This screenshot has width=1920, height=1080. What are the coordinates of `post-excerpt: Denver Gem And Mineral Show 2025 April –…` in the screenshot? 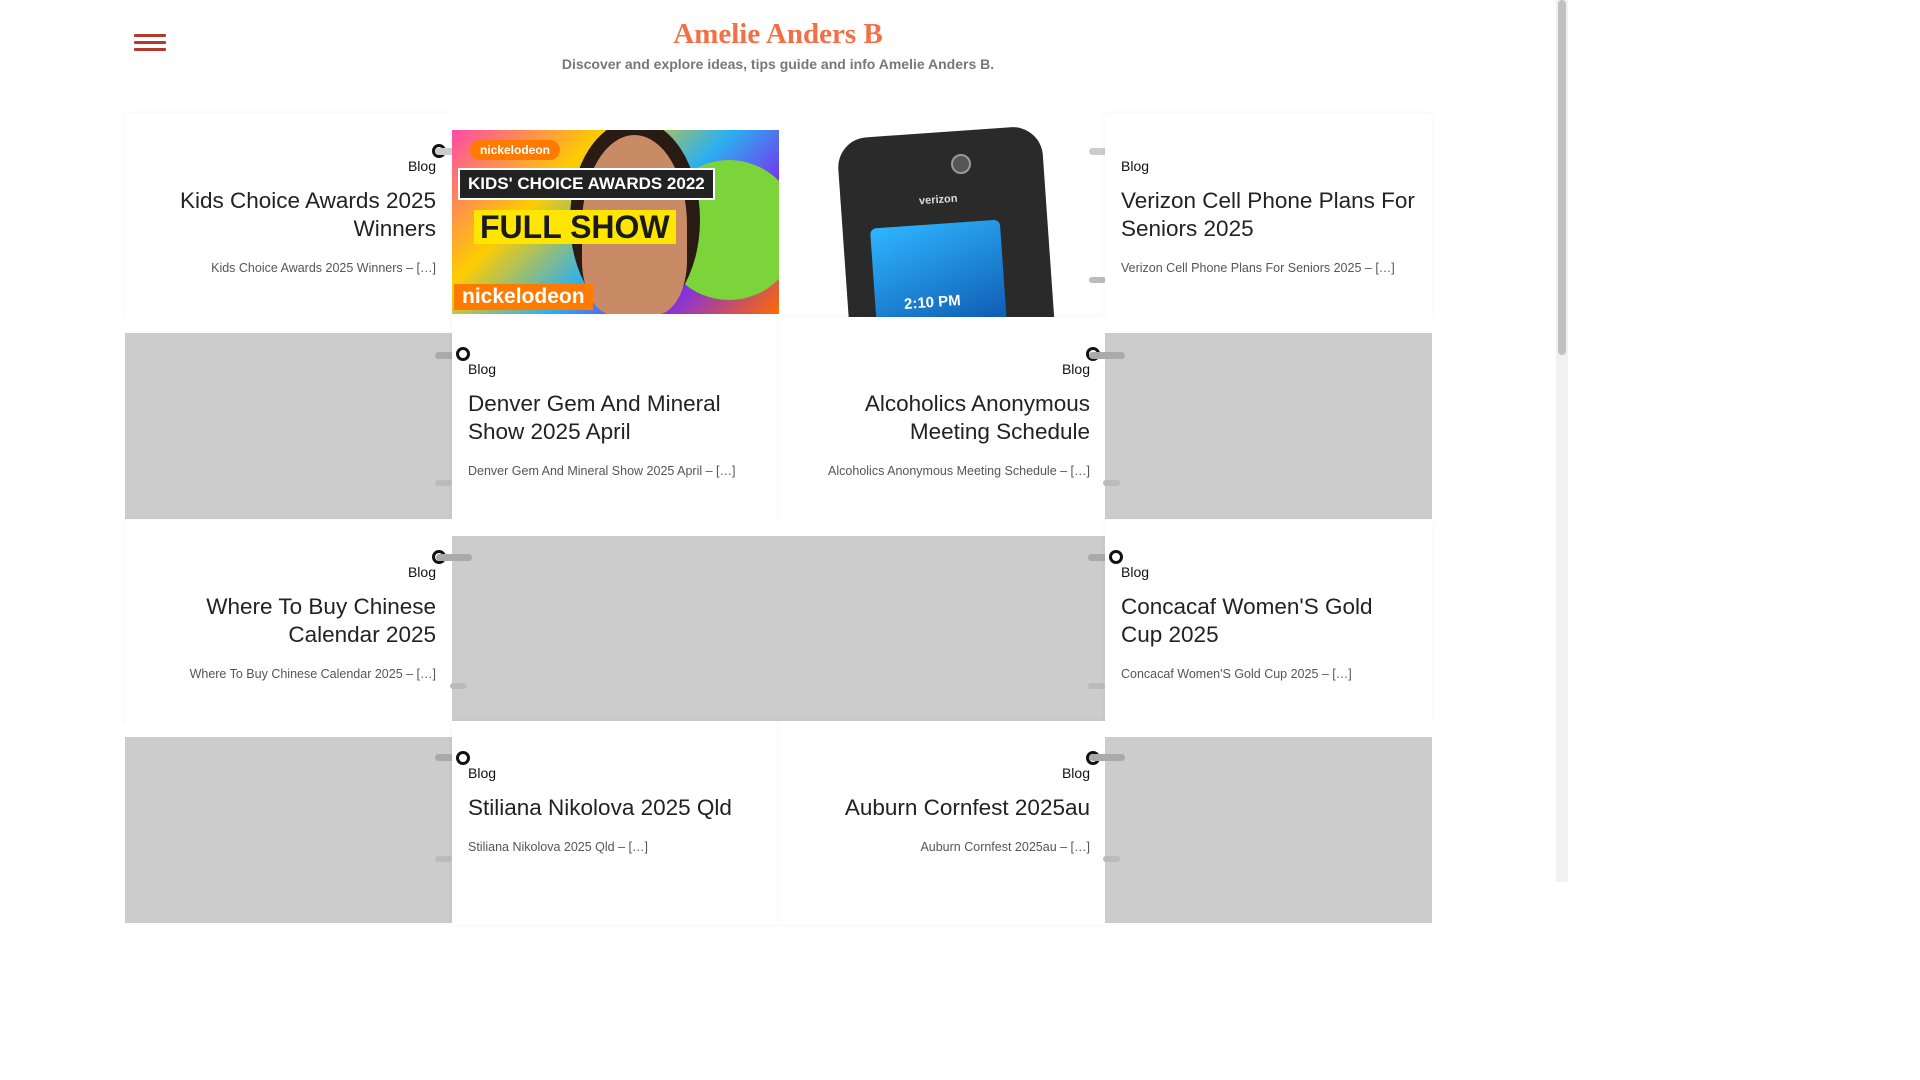 It's located at (602, 471).